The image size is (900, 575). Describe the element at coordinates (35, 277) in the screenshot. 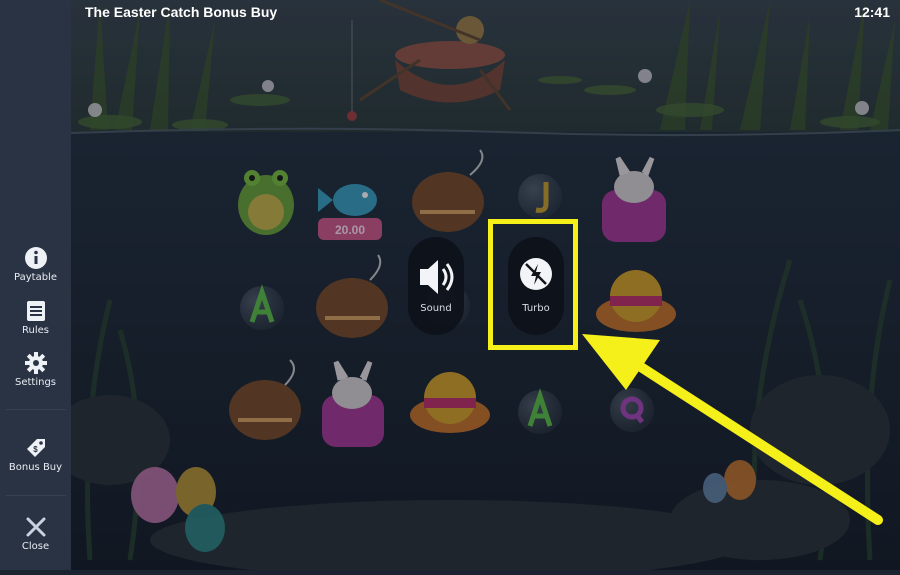

I see `sidebar-item-label: Paytable` at that location.